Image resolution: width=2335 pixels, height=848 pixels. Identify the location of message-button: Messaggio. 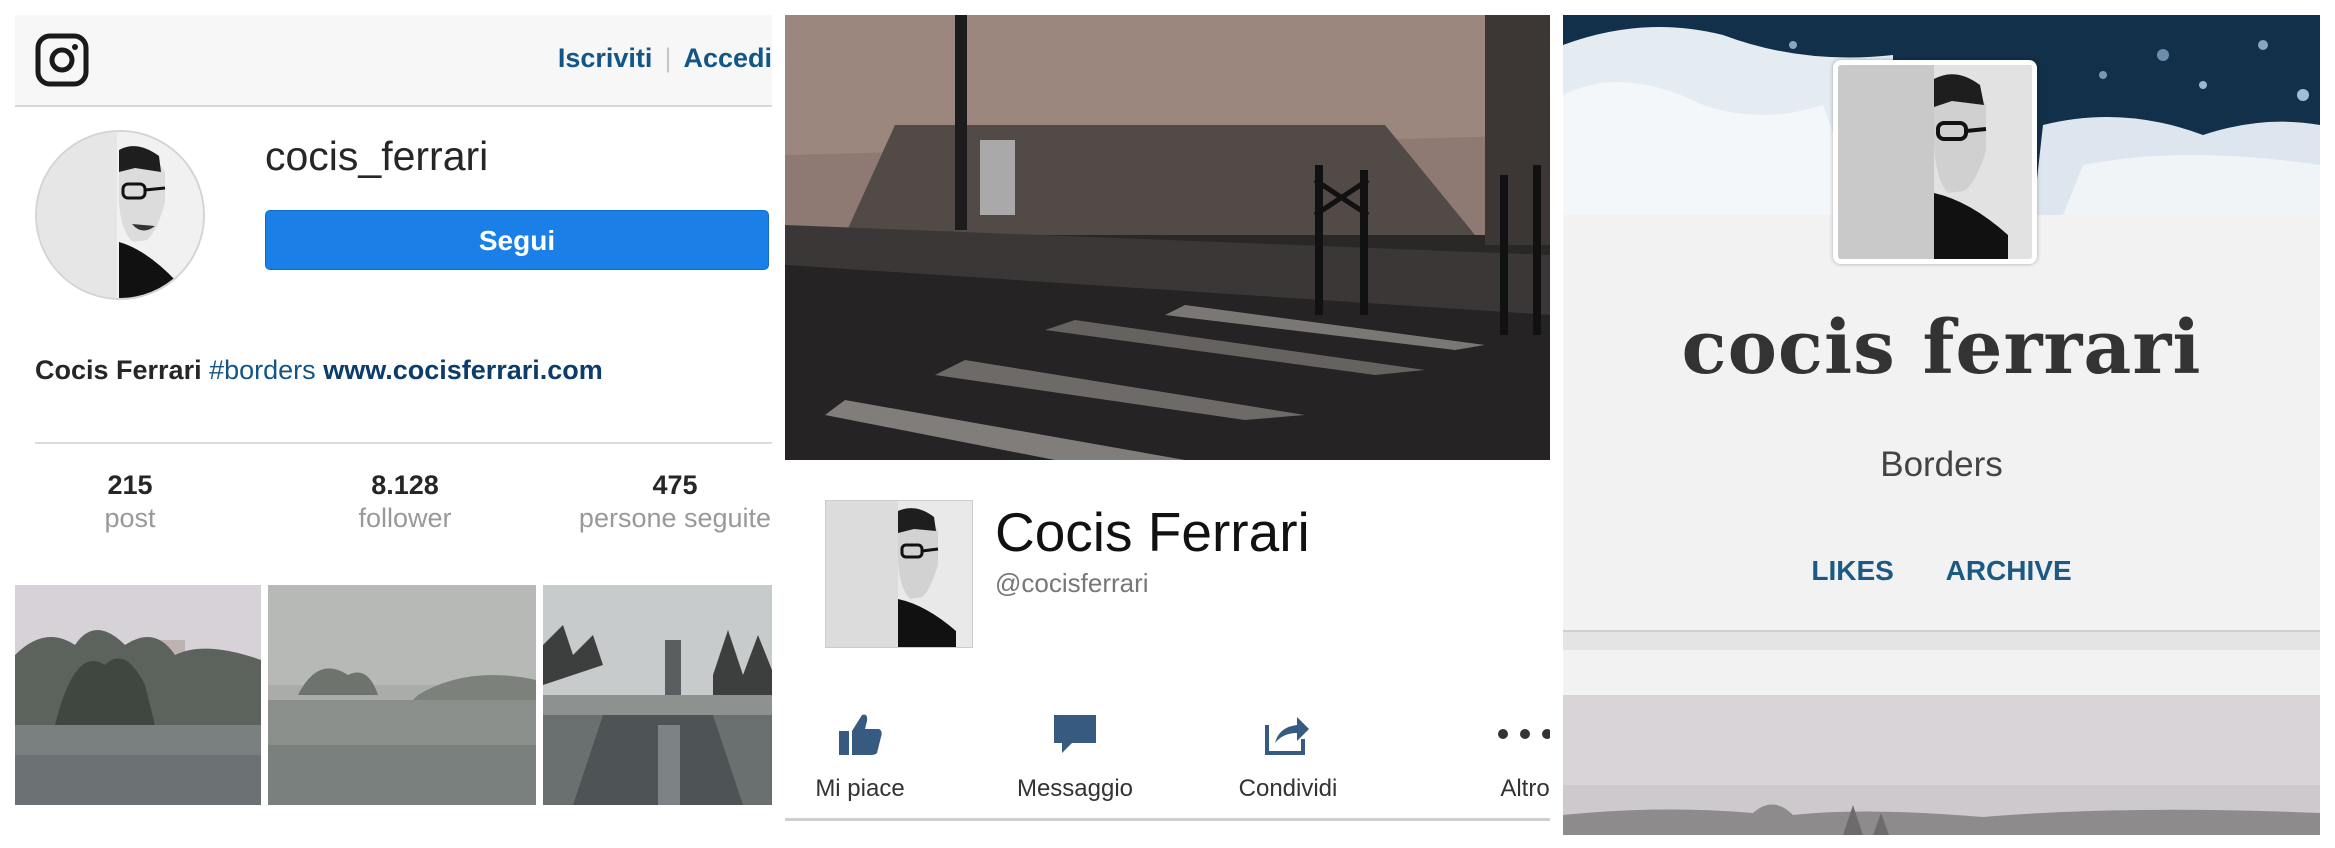
(1075, 754).